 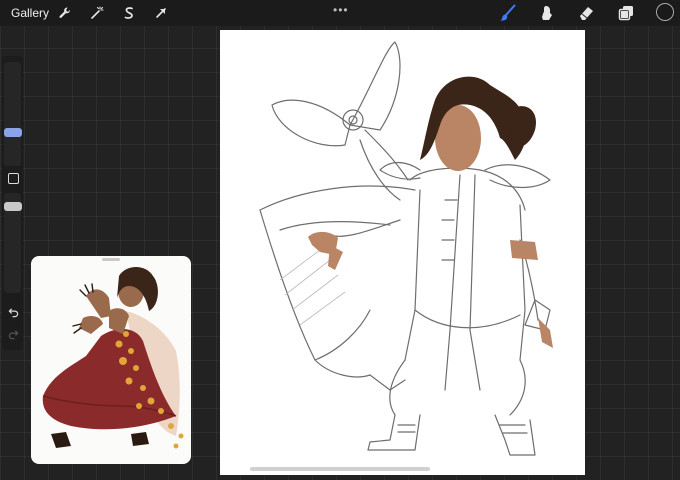 I want to click on gallery-button: Gallery, so click(x=30, y=13).